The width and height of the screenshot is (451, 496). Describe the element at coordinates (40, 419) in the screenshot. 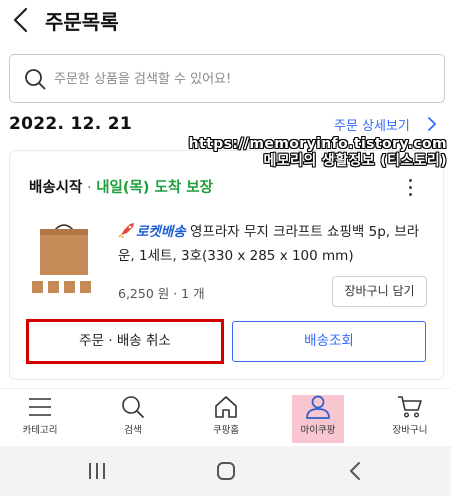

I see `nav-category: 카테고리` at that location.